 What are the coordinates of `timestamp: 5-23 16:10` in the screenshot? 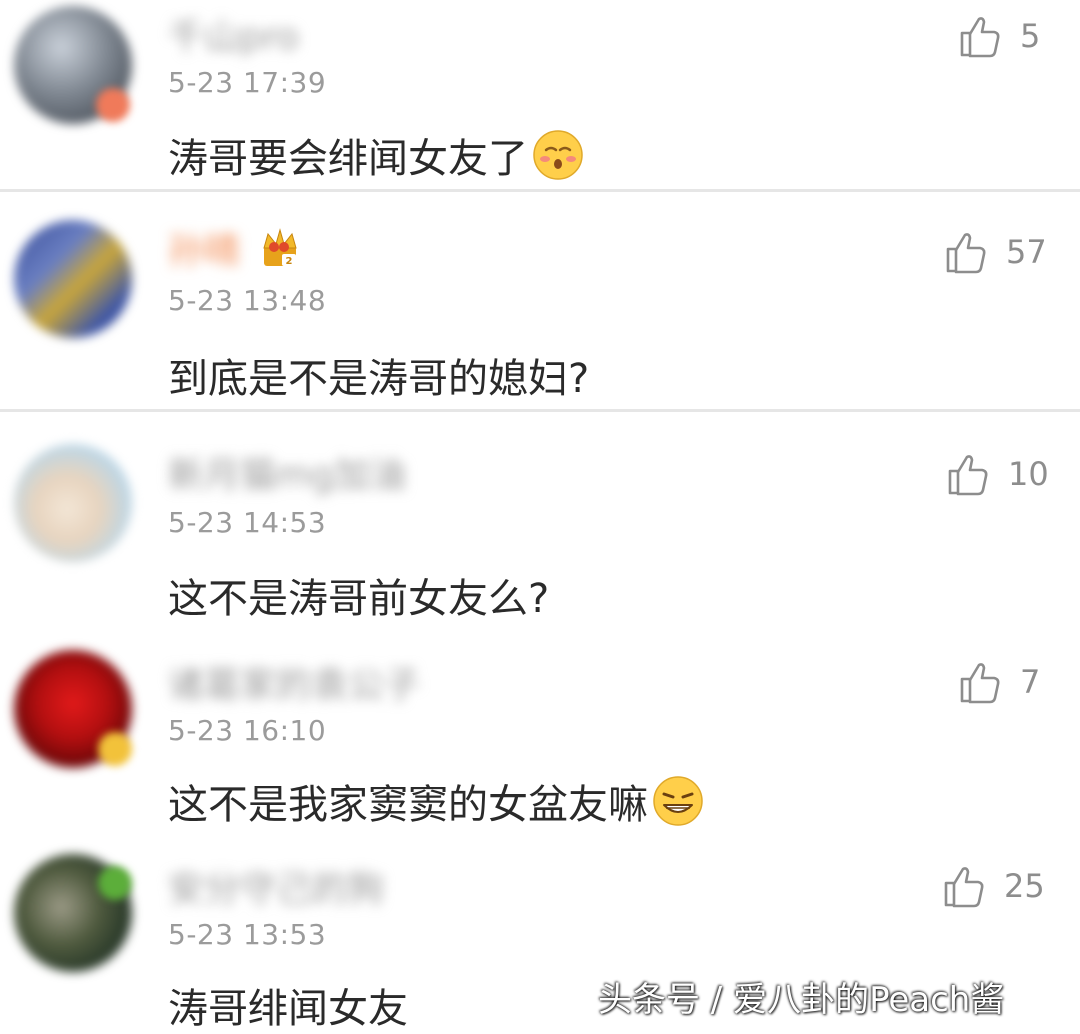 It's located at (247, 730).